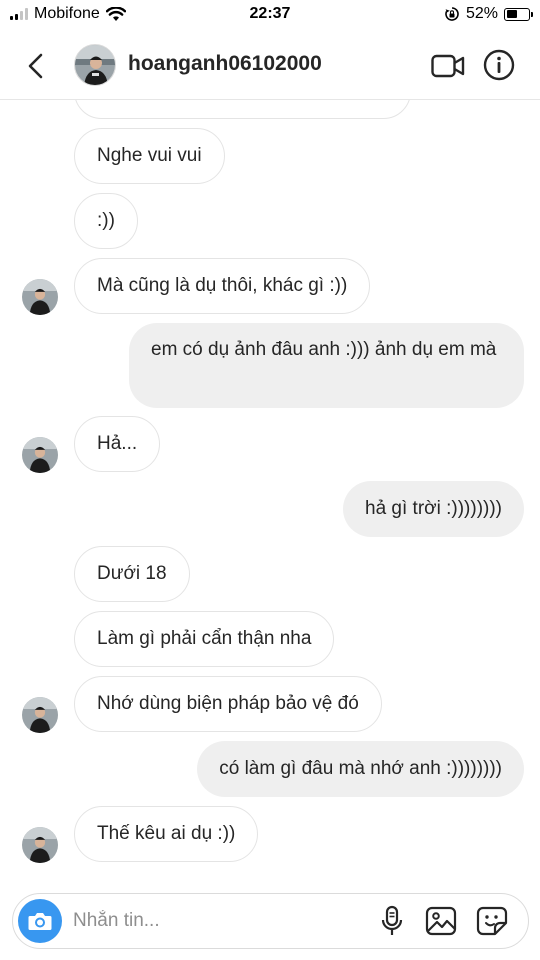  What do you see at coordinates (242, 109) in the screenshot?
I see `message-bubble-incoming` at bounding box center [242, 109].